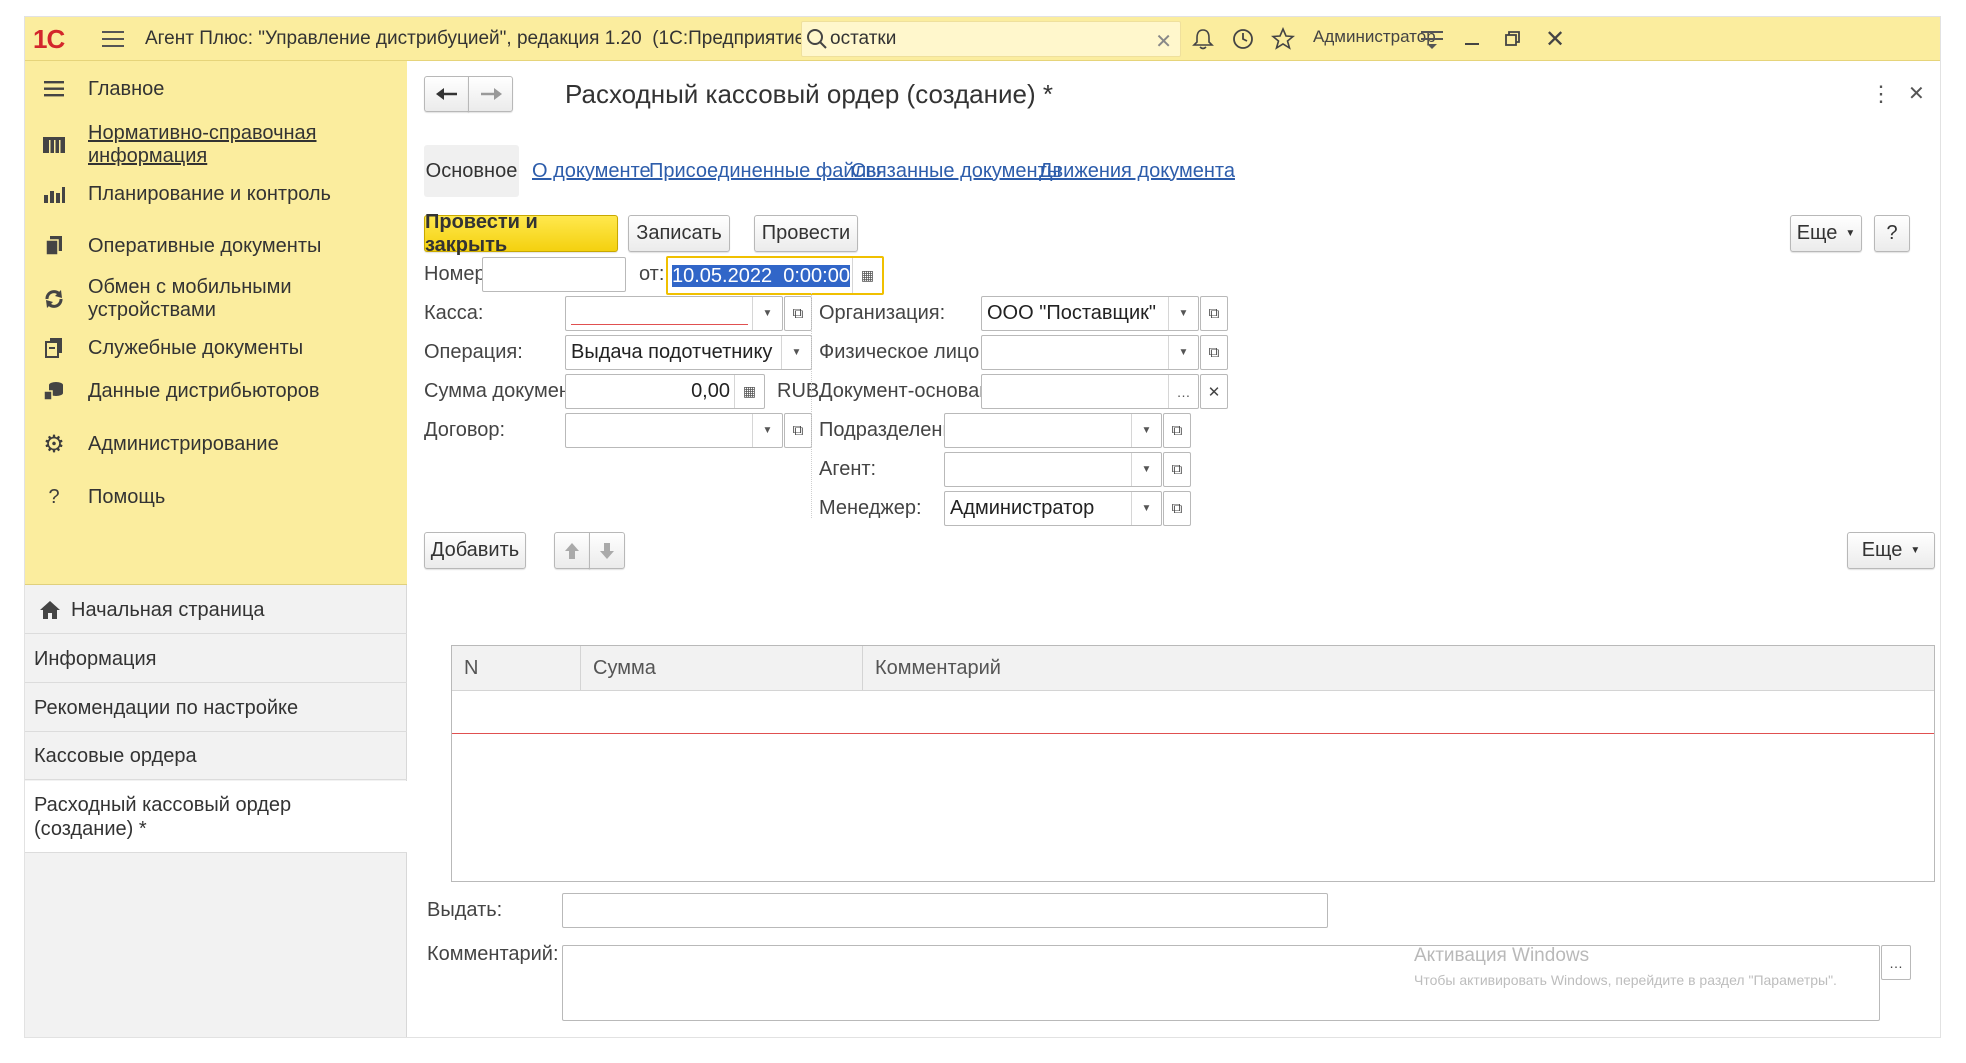 The width and height of the screenshot is (1966, 1063). What do you see at coordinates (475, 550) in the screenshot?
I see `add-row-button: Добавить` at bounding box center [475, 550].